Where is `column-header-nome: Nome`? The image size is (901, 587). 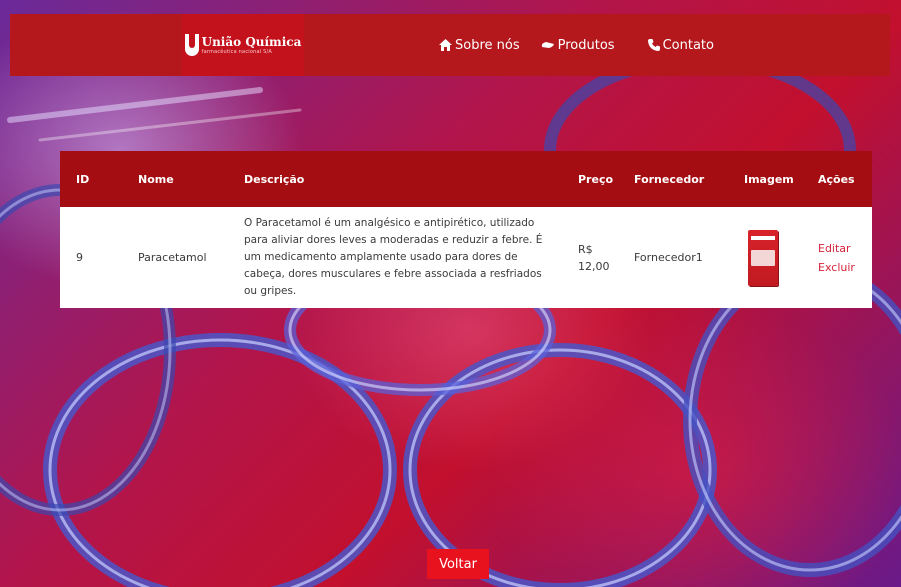 column-header-nome: Nome is located at coordinates (156, 179).